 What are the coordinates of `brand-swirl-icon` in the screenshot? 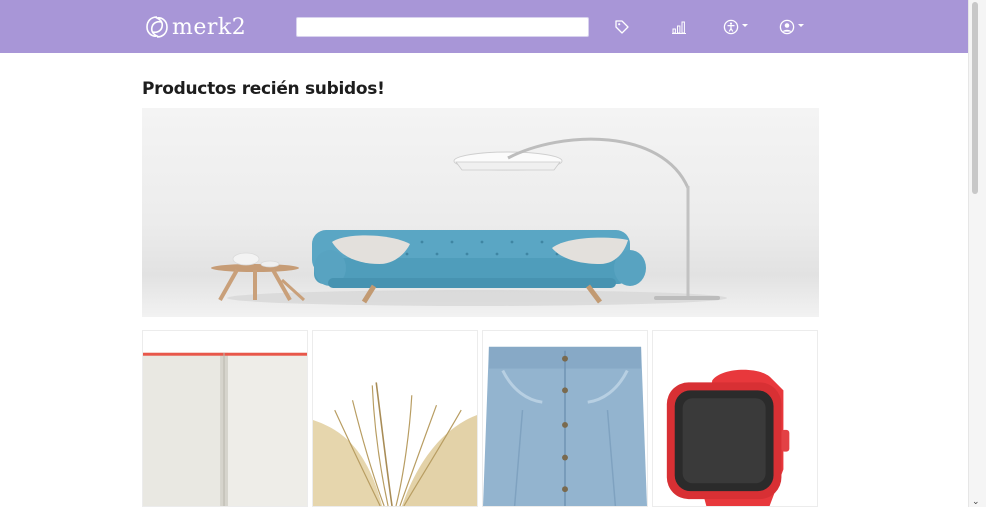 It's located at (157, 27).